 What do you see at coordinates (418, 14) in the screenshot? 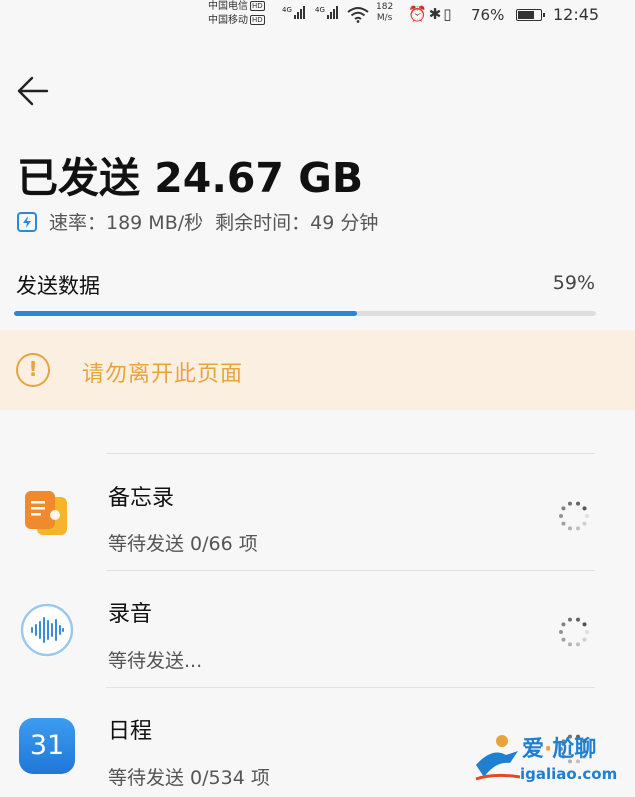
I see `alarm-icon: ⏰` at bounding box center [418, 14].